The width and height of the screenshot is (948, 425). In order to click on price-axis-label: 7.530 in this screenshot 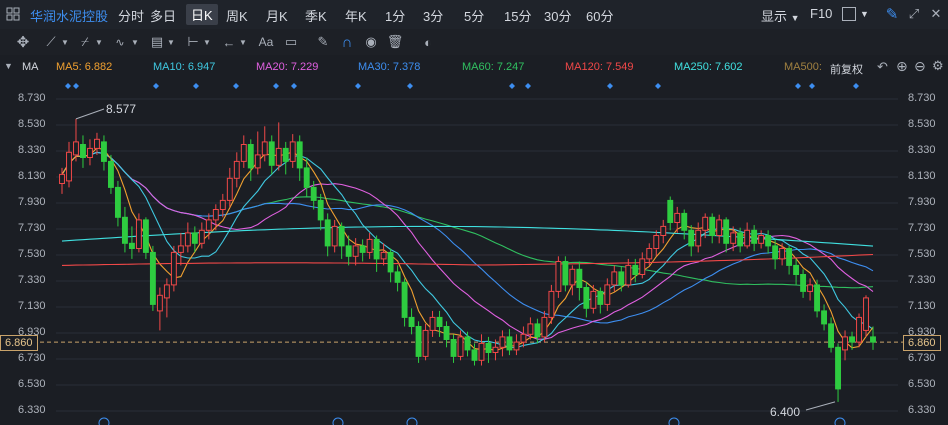, I will do `click(32, 254)`.